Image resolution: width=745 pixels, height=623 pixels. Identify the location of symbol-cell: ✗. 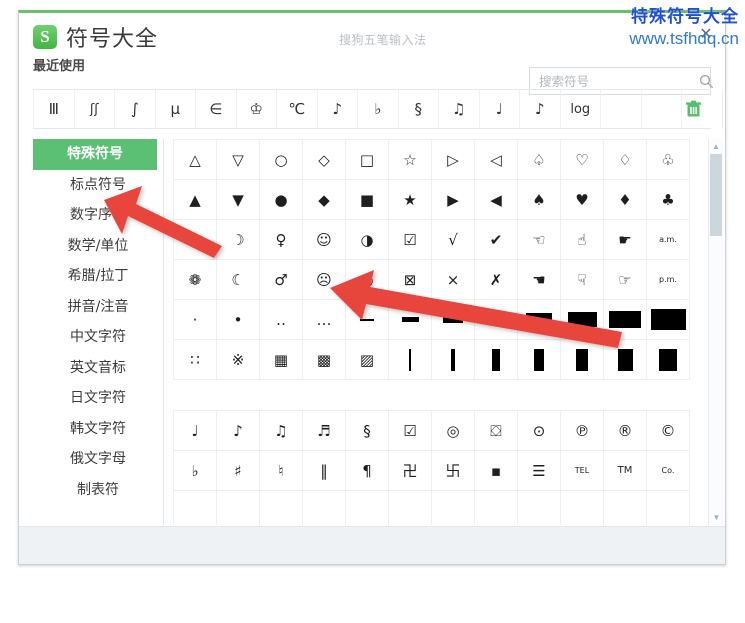
(496, 280).